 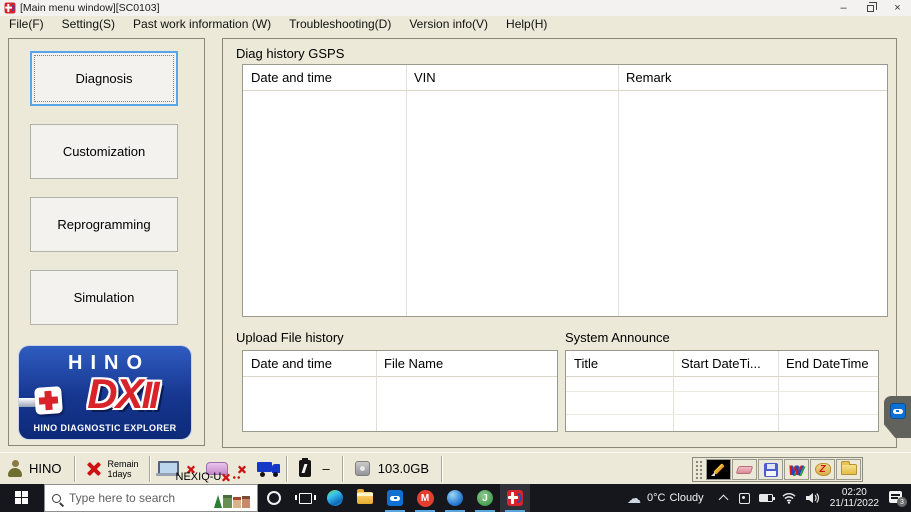 I want to click on folder-tool-button, so click(x=848, y=469).